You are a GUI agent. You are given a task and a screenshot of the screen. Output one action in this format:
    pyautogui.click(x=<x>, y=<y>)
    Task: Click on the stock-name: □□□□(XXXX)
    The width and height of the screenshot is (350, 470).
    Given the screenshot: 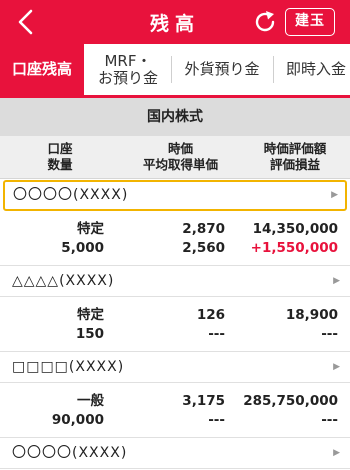 What is the action you would take?
    pyautogui.click(x=68, y=367)
    